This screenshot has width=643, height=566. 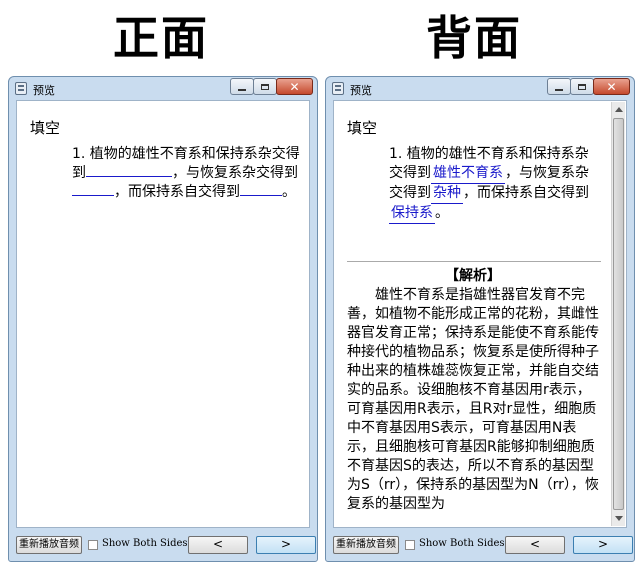 What do you see at coordinates (468, 174) in the screenshot?
I see `answer-1: 雄性不育系` at bounding box center [468, 174].